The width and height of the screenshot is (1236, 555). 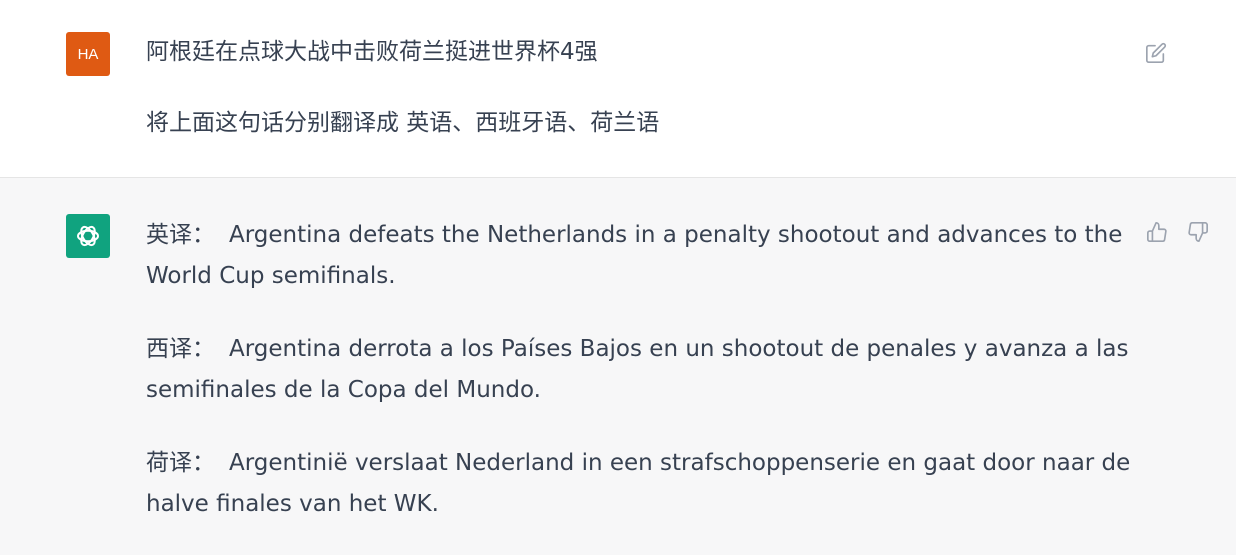 What do you see at coordinates (180, 463) in the screenshot?
I see `translation-label: 荷译：` at bounding box center [180, 463].